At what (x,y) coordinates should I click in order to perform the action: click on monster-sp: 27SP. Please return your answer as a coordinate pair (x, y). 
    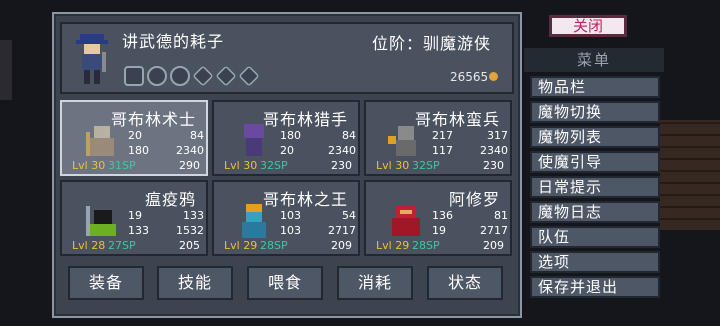
    Looking at the image, I should click on (122, 245).